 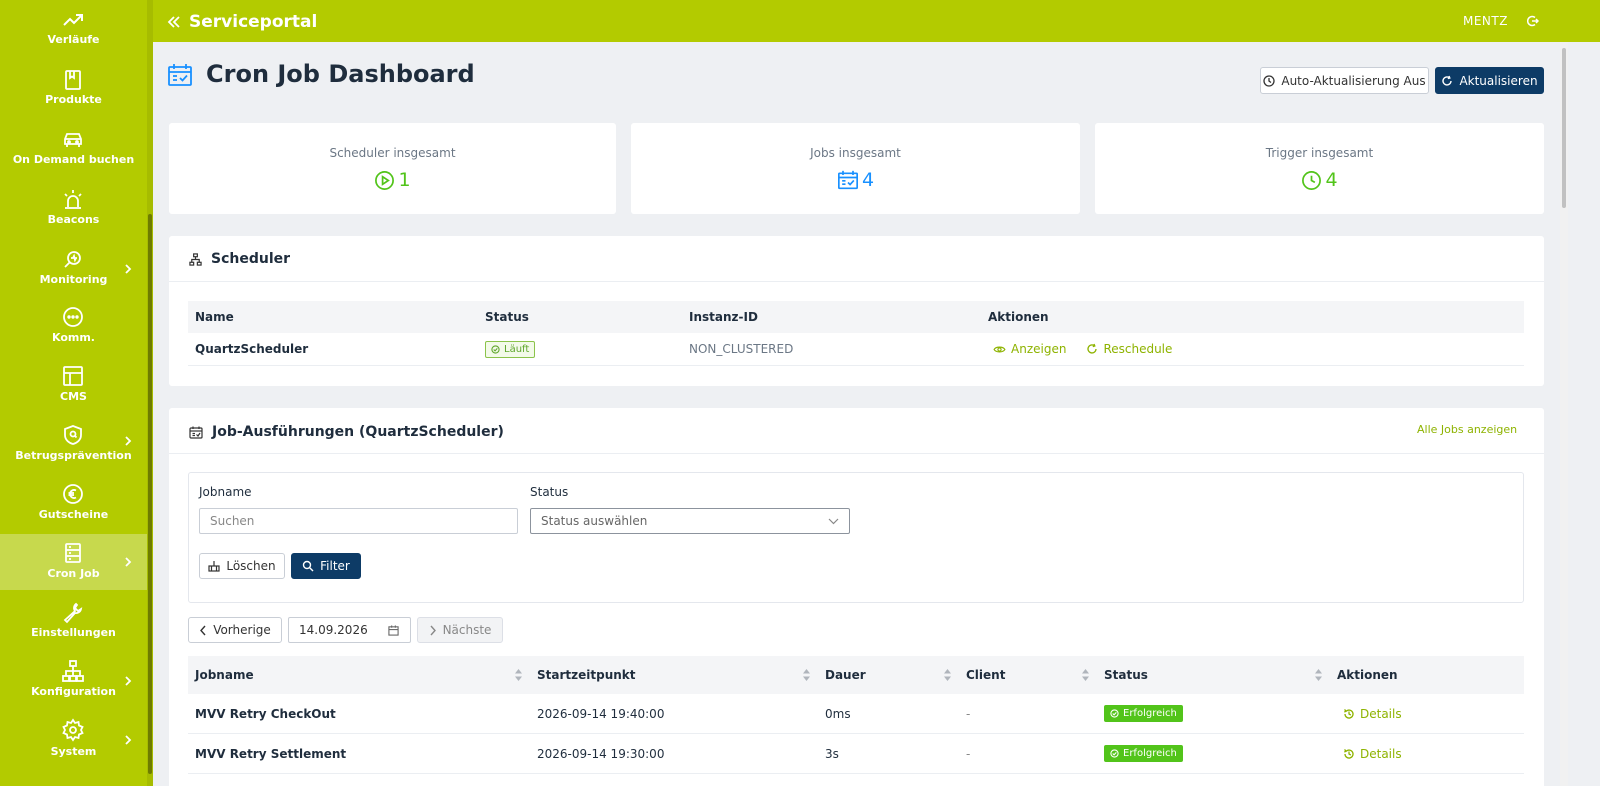 What do you see at coordinates (690, 521) in the screenshot?
I see `status-select: Status auswählen` at bounding box center [690, 521].